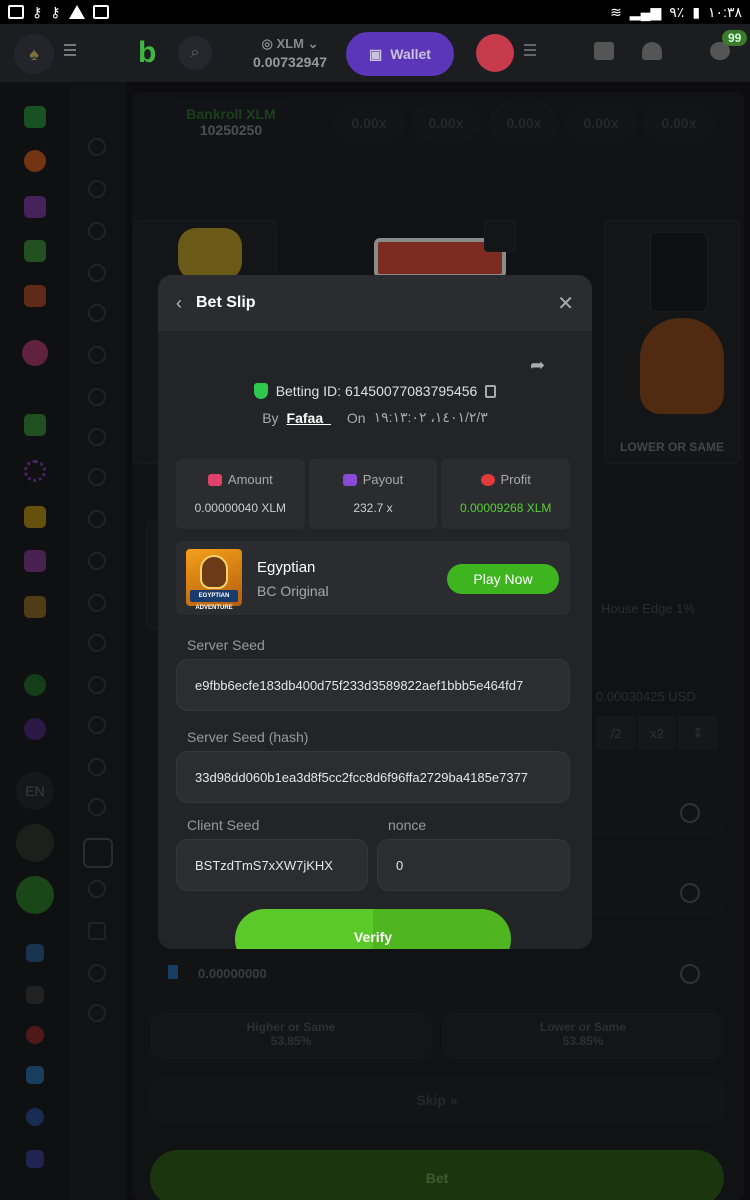 This screenshot has width=750, height=1200. Describe the element at coordinates (430, 417) in the screenshot. I see `bet-date: ١٤٠١/٢/٣، ١٩:١٣:٠٢` at that location.